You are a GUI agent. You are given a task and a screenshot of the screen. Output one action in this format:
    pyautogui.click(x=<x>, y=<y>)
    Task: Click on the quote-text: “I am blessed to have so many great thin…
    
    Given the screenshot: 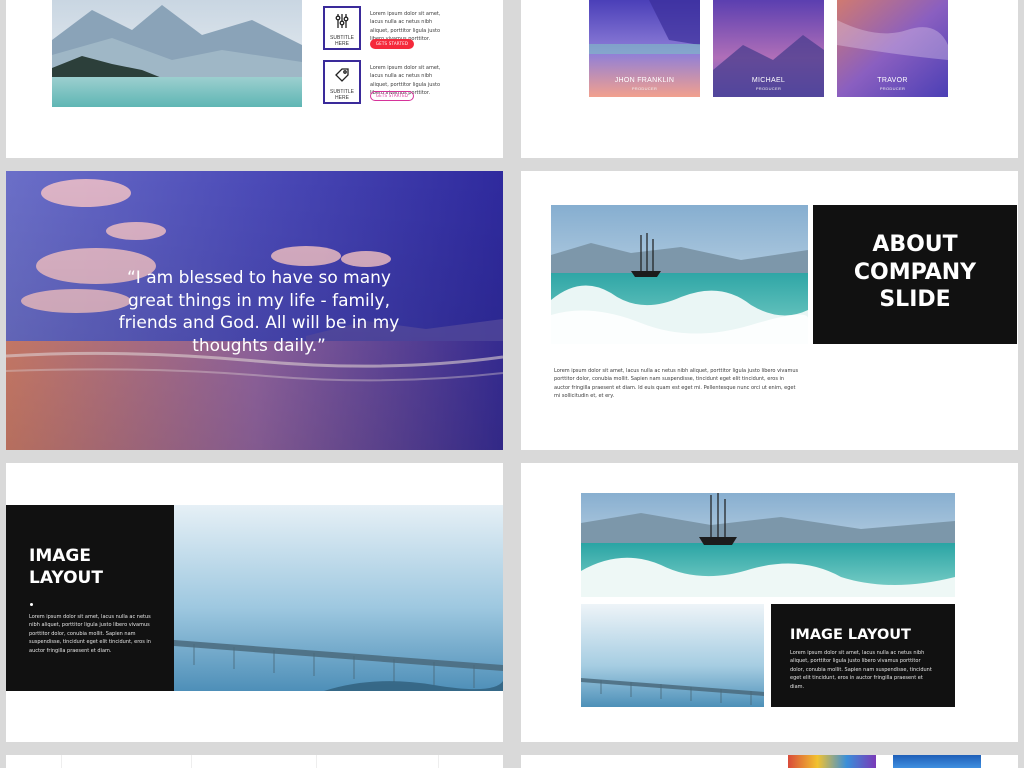 What is the action you would take?
    pyautogui.click(x=259, y=312)
    